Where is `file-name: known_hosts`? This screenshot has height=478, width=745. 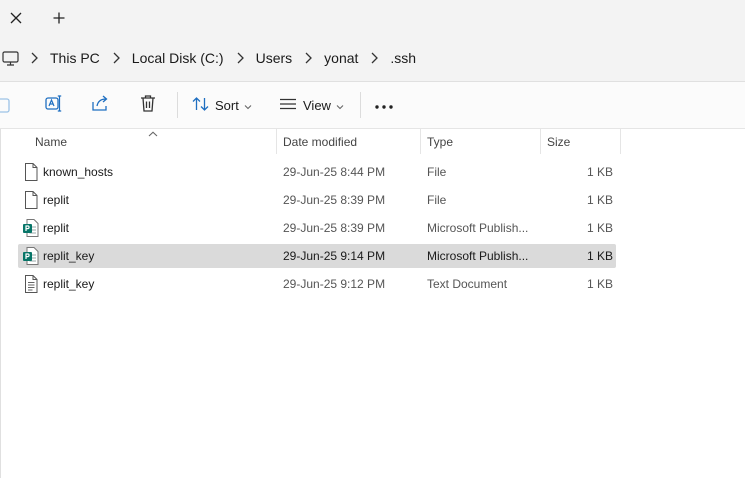 file-name: known_hosts is located at coordinates (78, 172).